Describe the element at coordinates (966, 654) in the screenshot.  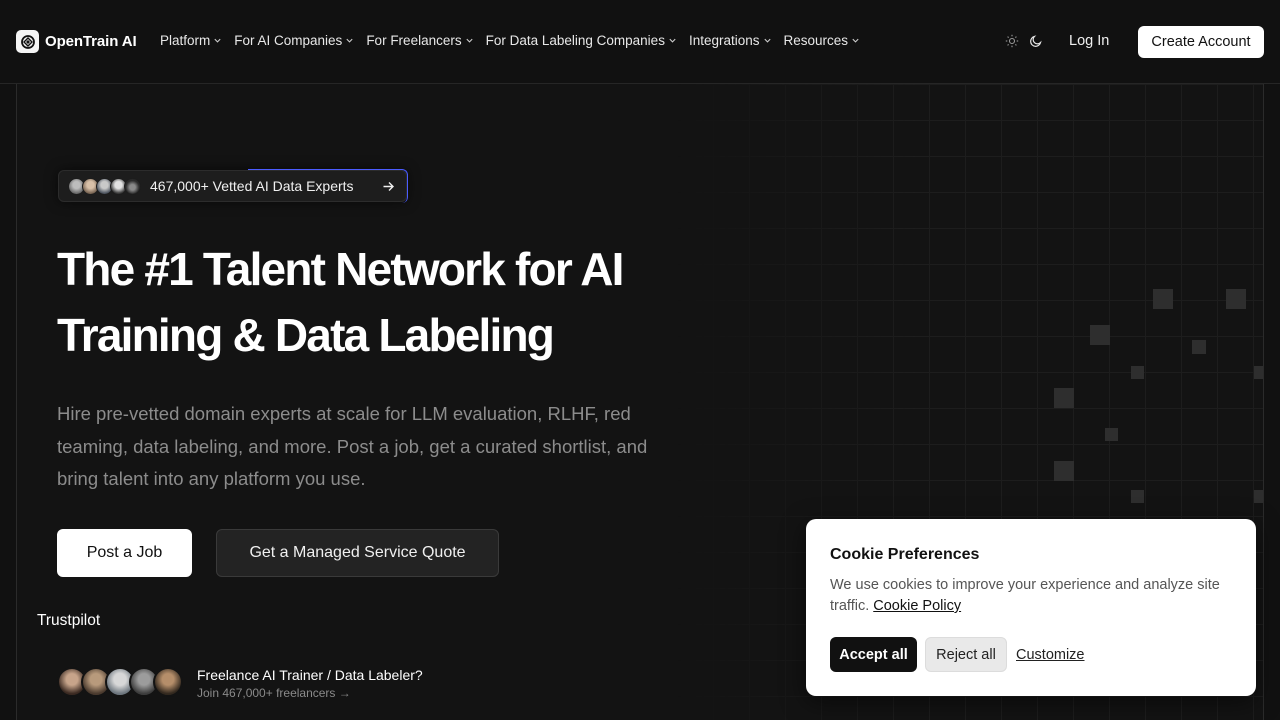
I see `reject-all-button: Reject all` at that location.